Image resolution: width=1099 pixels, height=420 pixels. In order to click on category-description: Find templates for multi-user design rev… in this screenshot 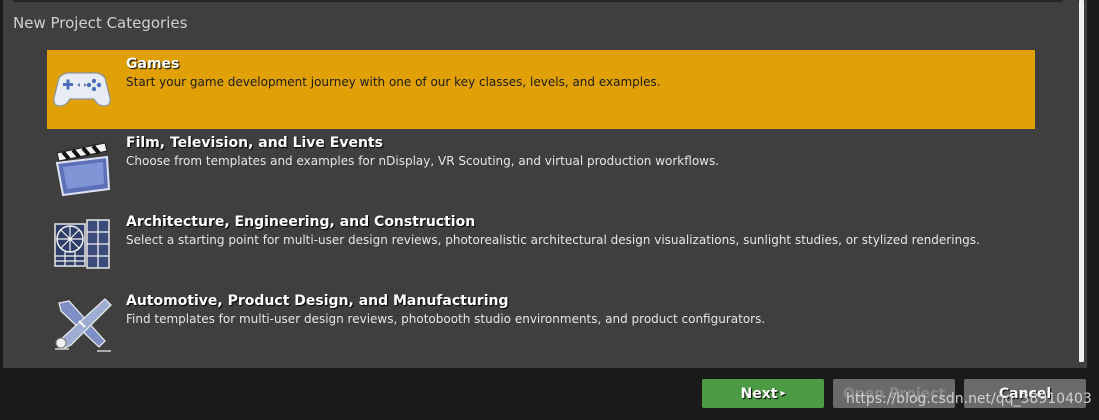, I will do `click(446, 319)`.